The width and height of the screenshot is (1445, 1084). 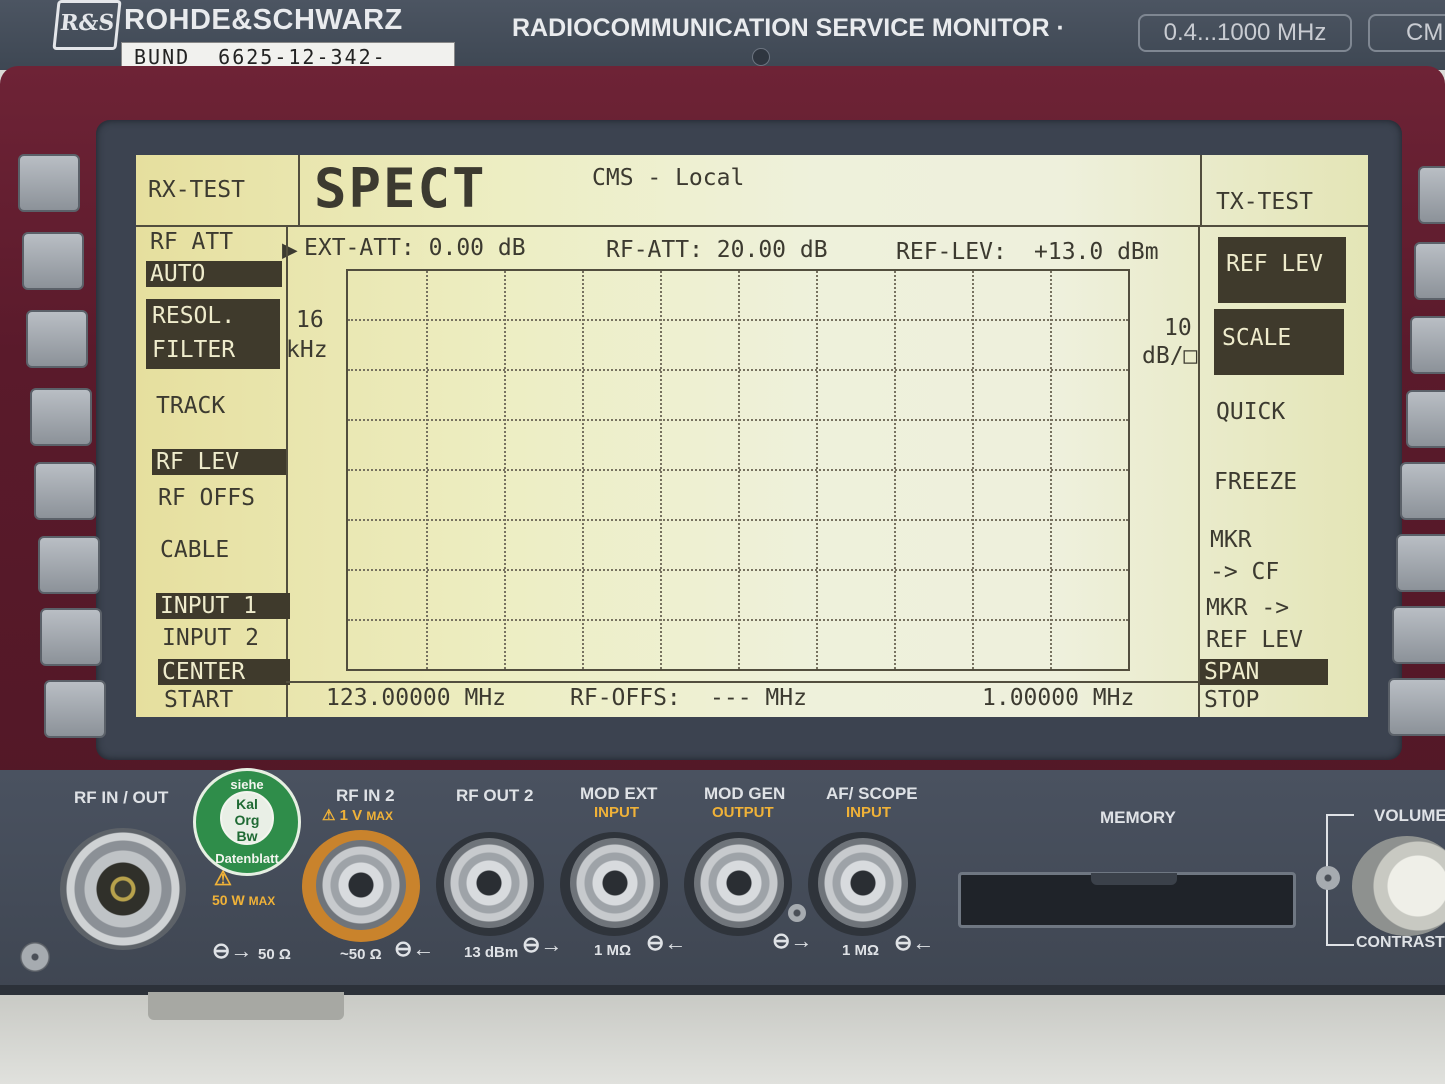 I want to click on softkey-start: START, so click(x=198, y=700).